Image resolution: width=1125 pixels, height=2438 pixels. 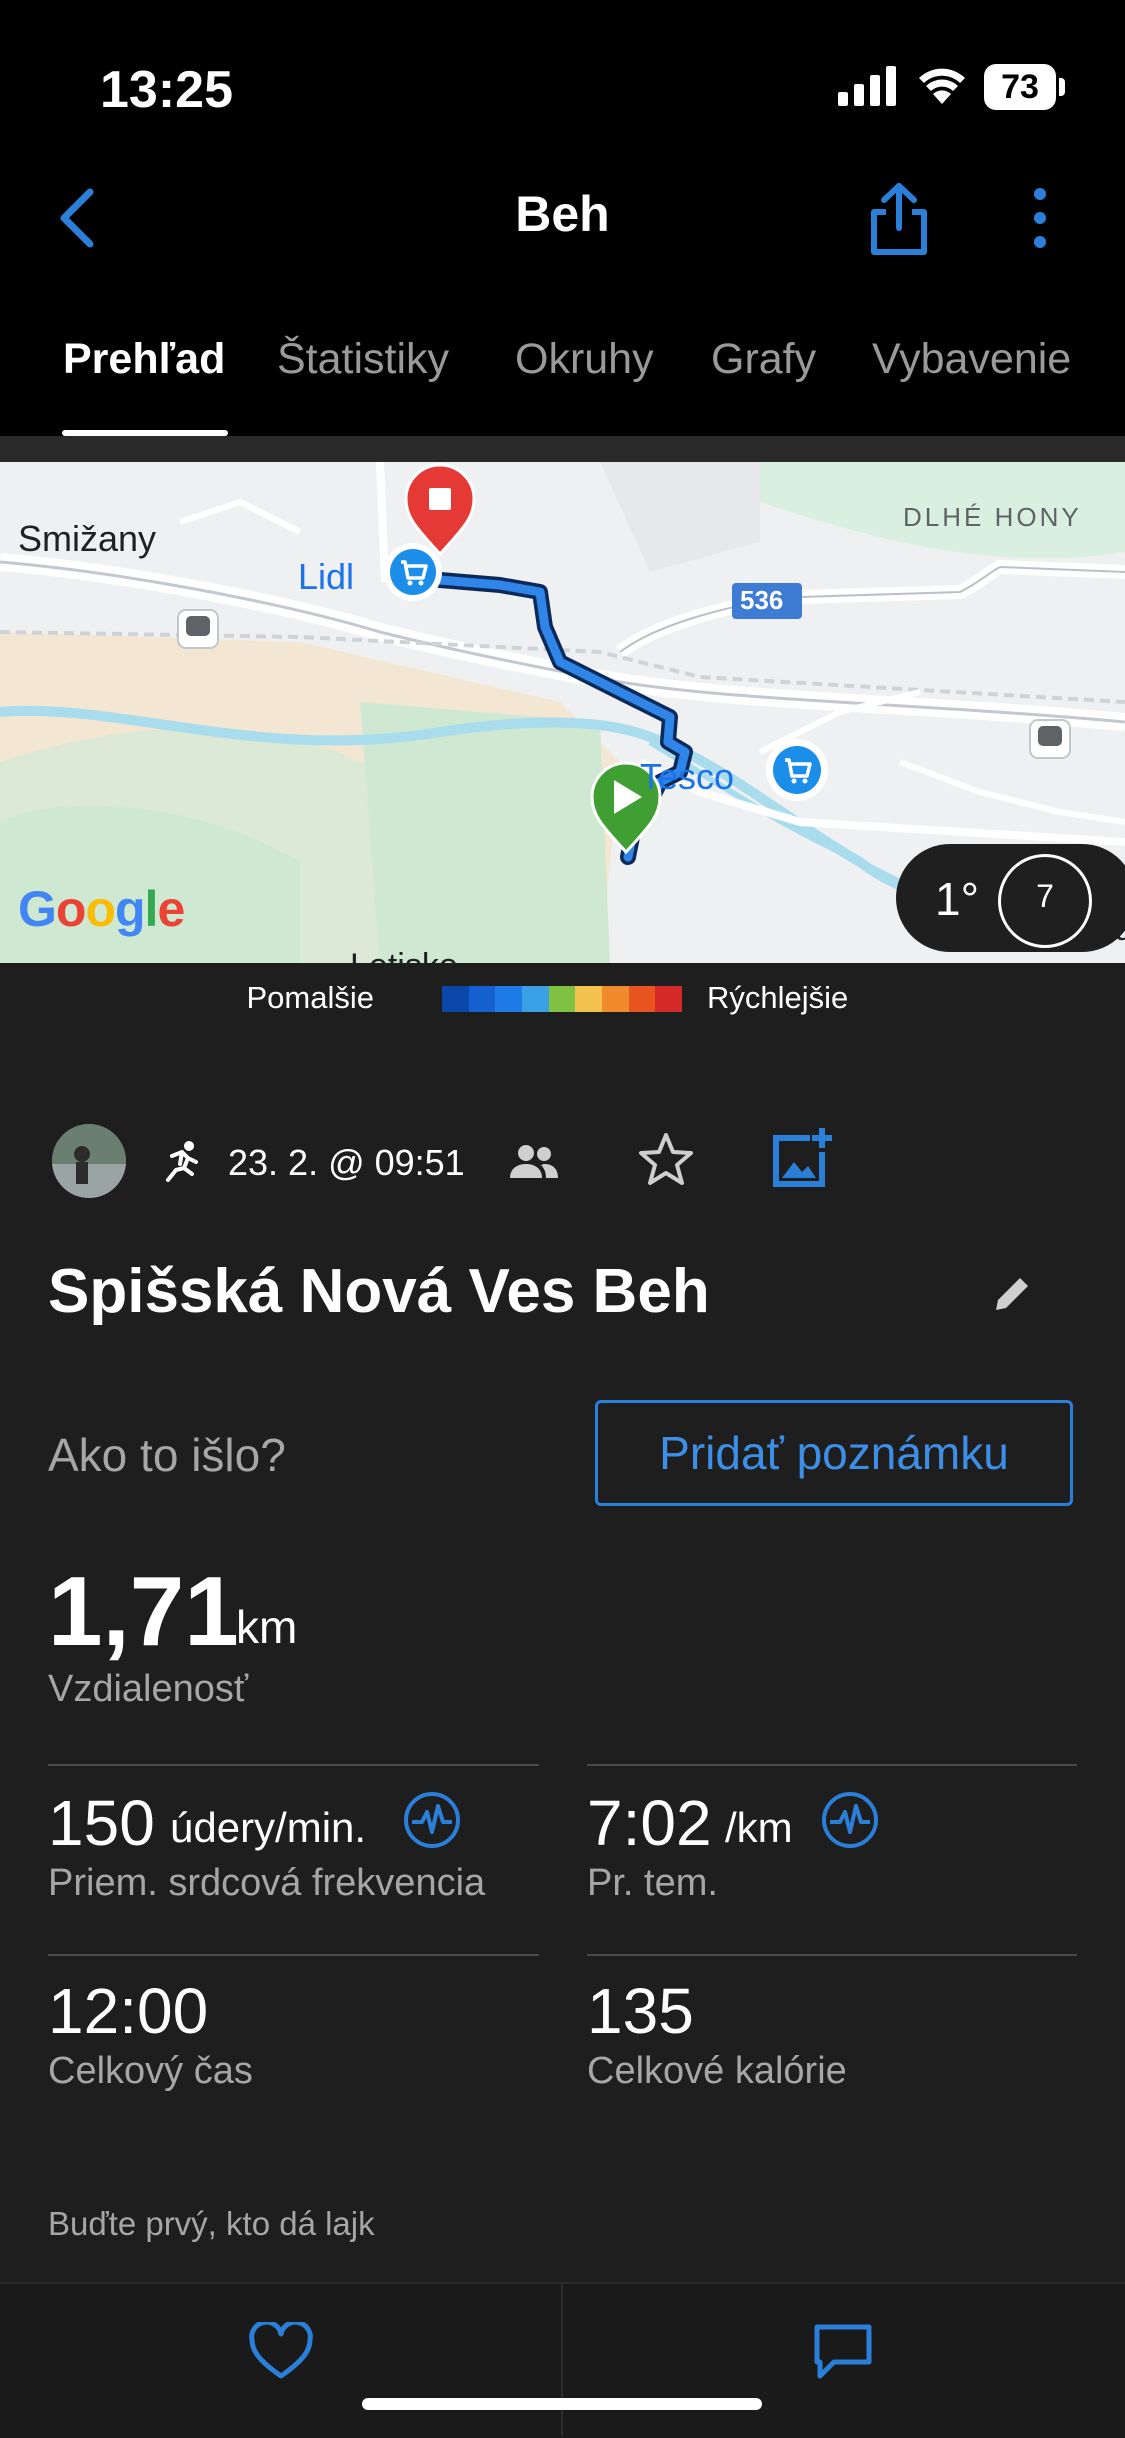 I want to click on total-time-value: 12:00, so click(x=128, y=2011).